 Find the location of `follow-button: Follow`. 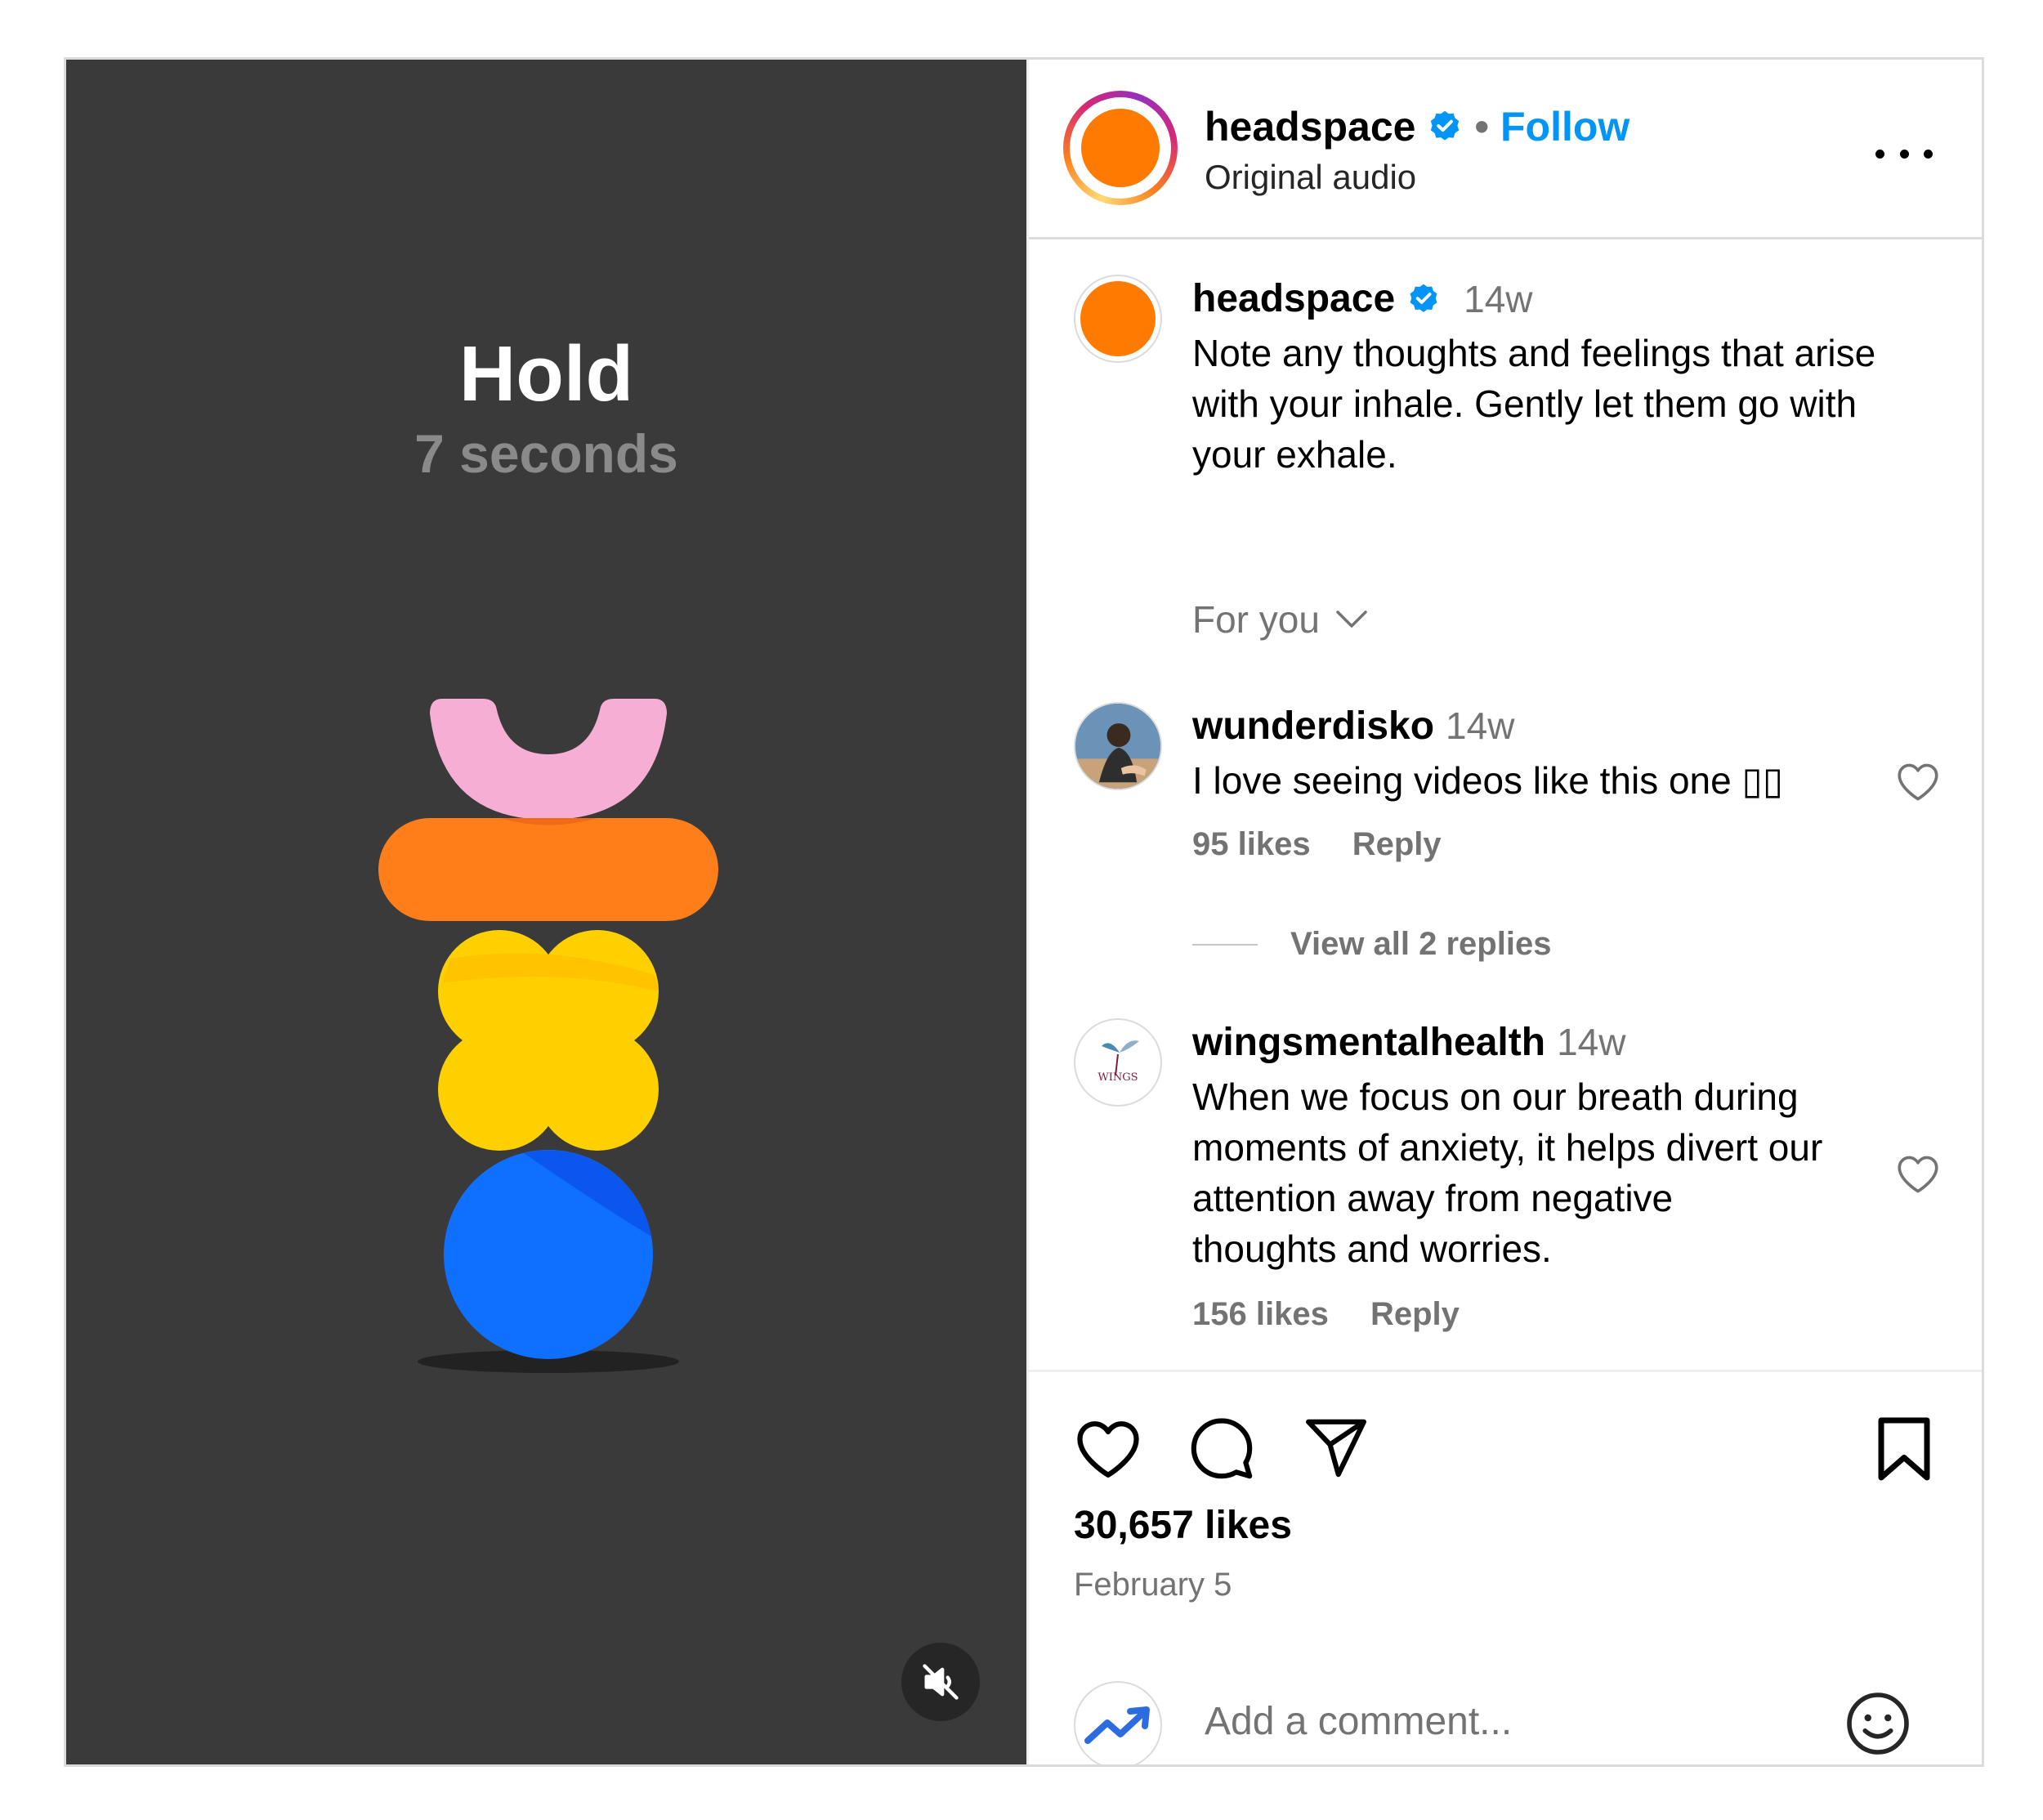

follow-button: Follow is located at coordinates (1565, 126).